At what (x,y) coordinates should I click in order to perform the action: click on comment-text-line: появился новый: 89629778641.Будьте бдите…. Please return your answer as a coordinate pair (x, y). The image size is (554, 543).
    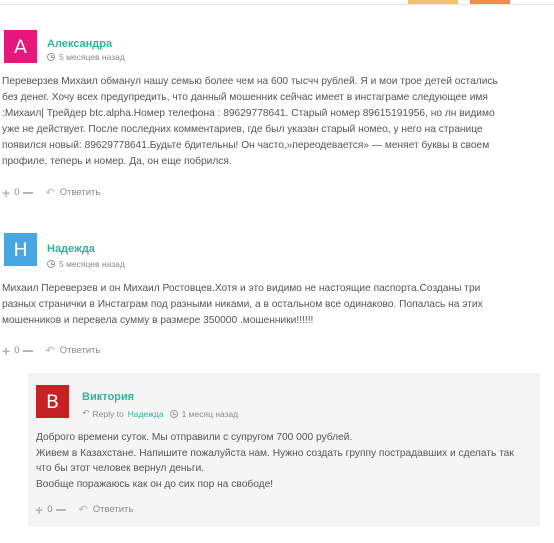
    Looking at the image, I should click on (246, 145).